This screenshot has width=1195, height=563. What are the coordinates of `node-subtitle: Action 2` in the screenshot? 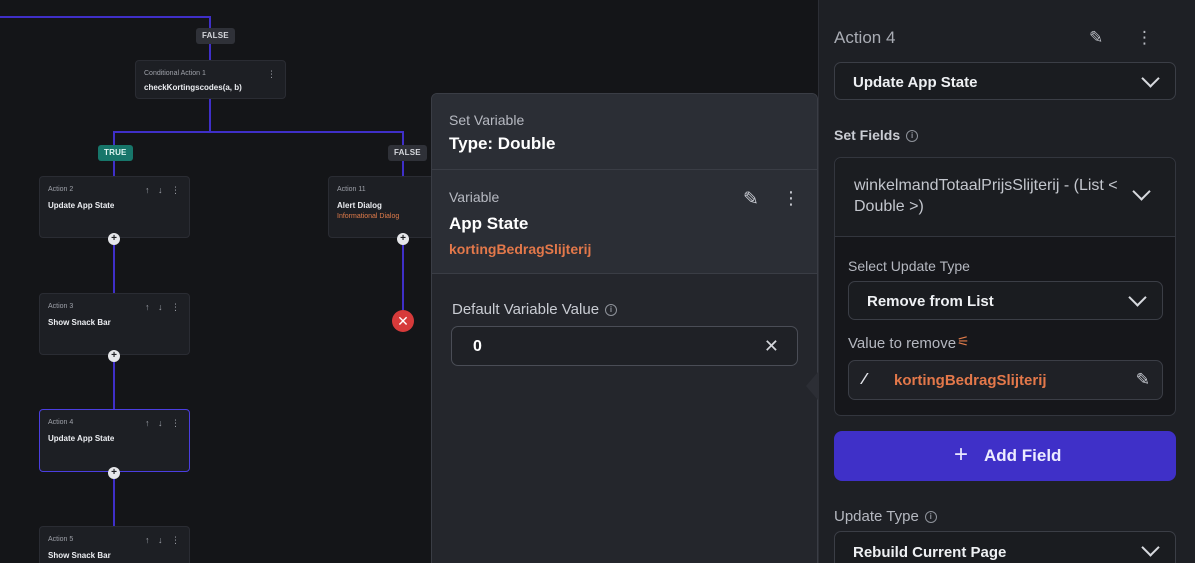 It's located at (61, 189).